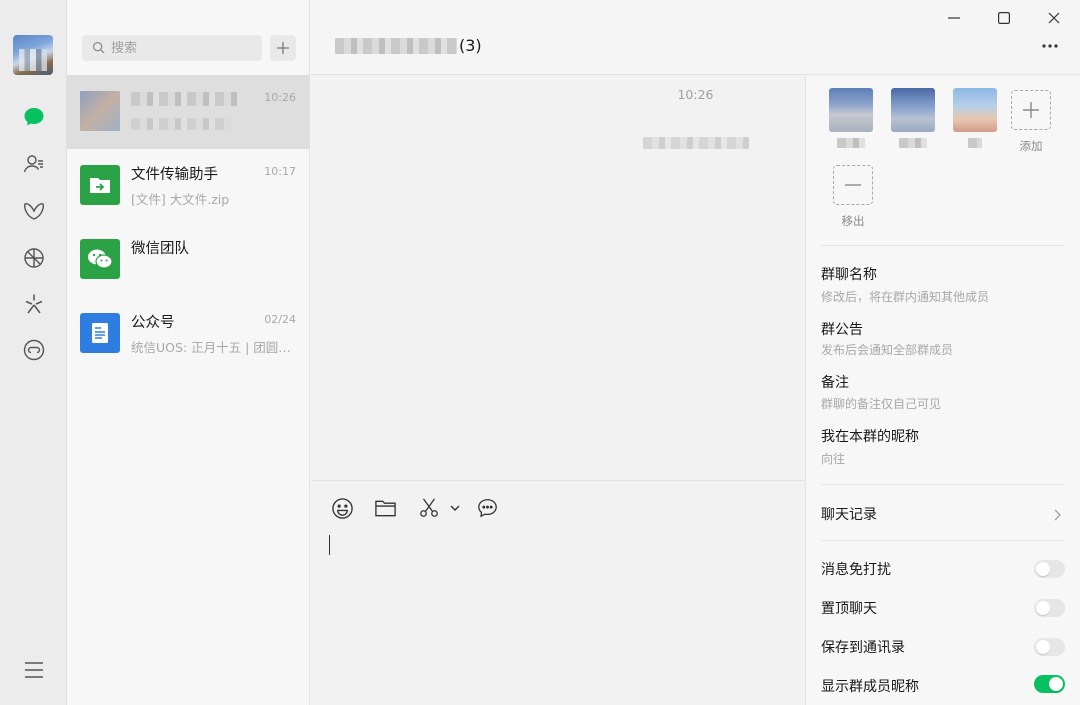  What do you see at coordinates (283, 48) in the screenshot?
I see `add-chat-button` at bounding box center [283, 48].